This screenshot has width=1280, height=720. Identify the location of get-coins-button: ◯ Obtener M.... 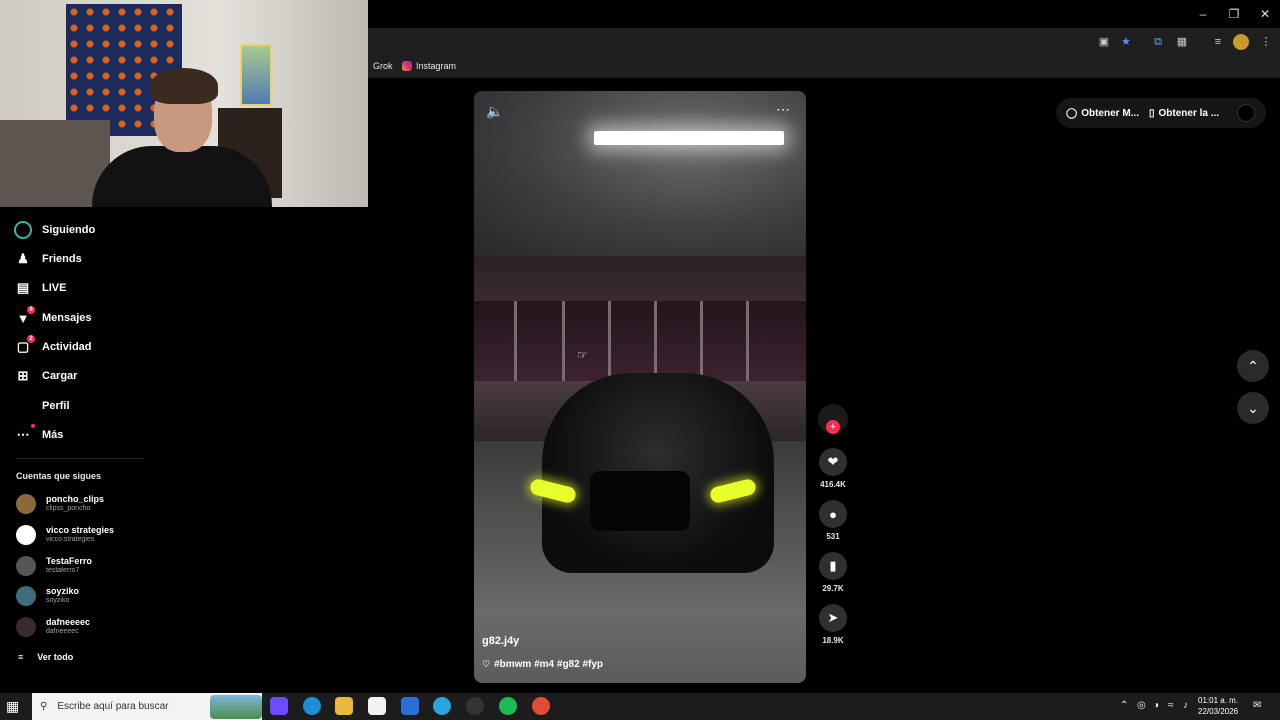
(1102, 113).